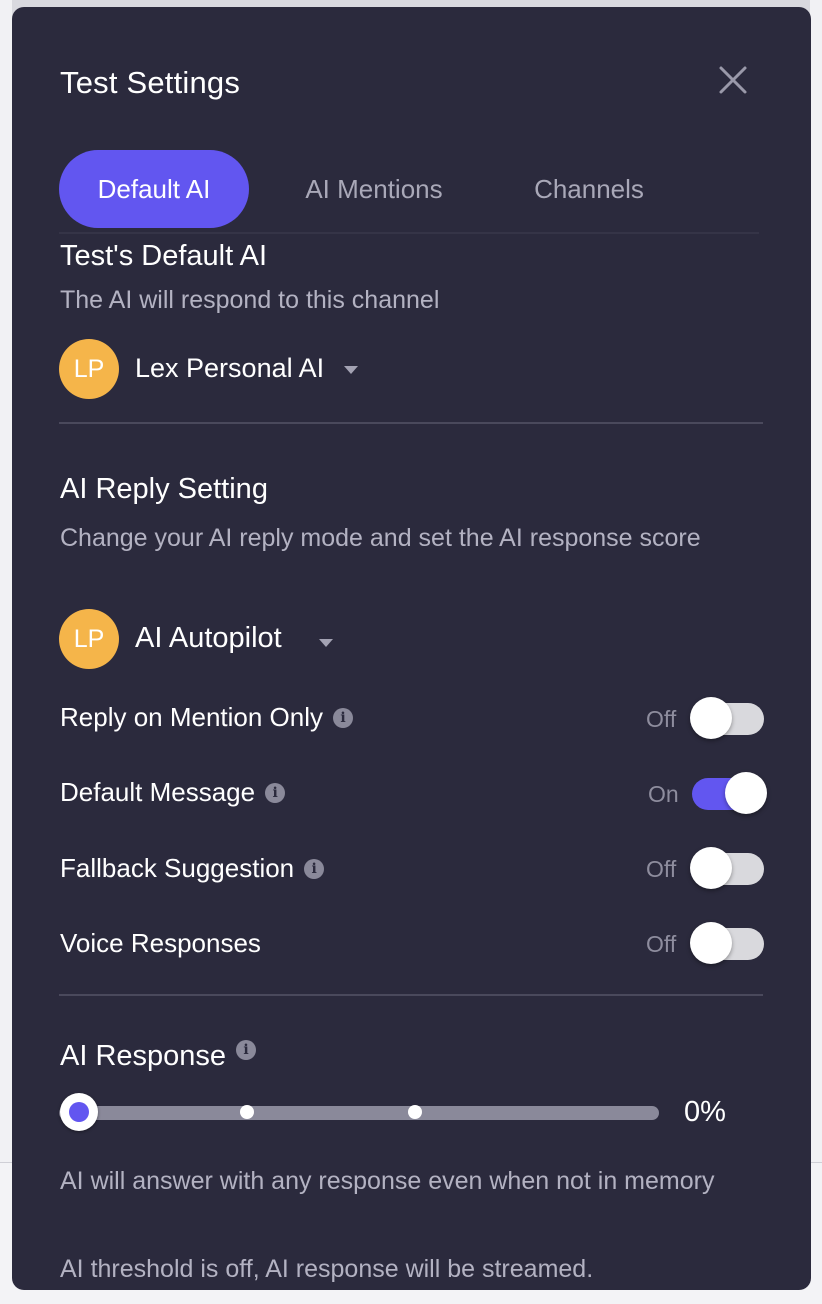 This screenshot has height=1304, width=822. I want to click on reply-mode-select: LP AI Autopilot, so click(209, 639).